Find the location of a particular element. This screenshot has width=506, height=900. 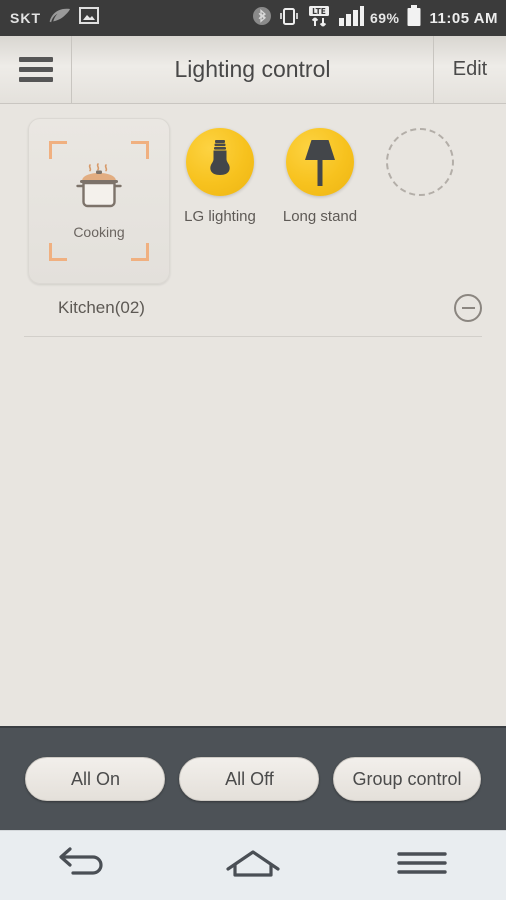

all-on-button: All On is located at coordinates (95, 779).